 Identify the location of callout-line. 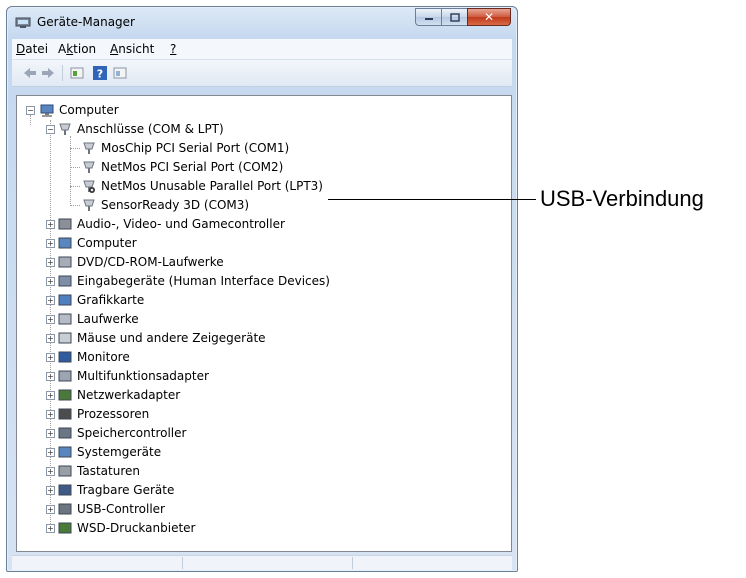
(432, 199).